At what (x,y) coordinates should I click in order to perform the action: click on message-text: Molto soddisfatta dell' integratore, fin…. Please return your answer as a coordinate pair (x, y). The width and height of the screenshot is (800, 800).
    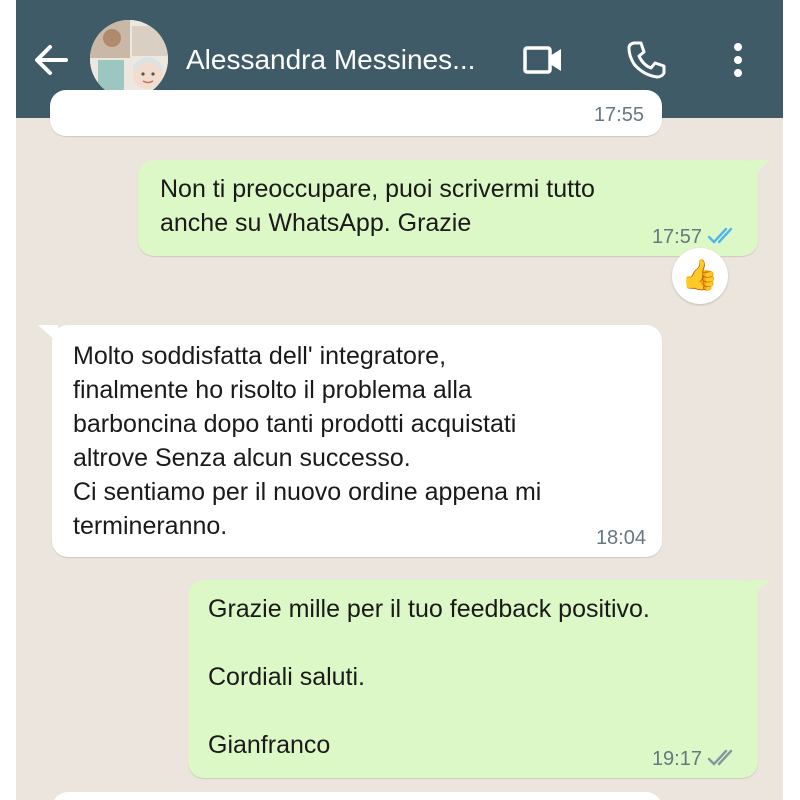
    Looking at the image, I should click on (307, 441).